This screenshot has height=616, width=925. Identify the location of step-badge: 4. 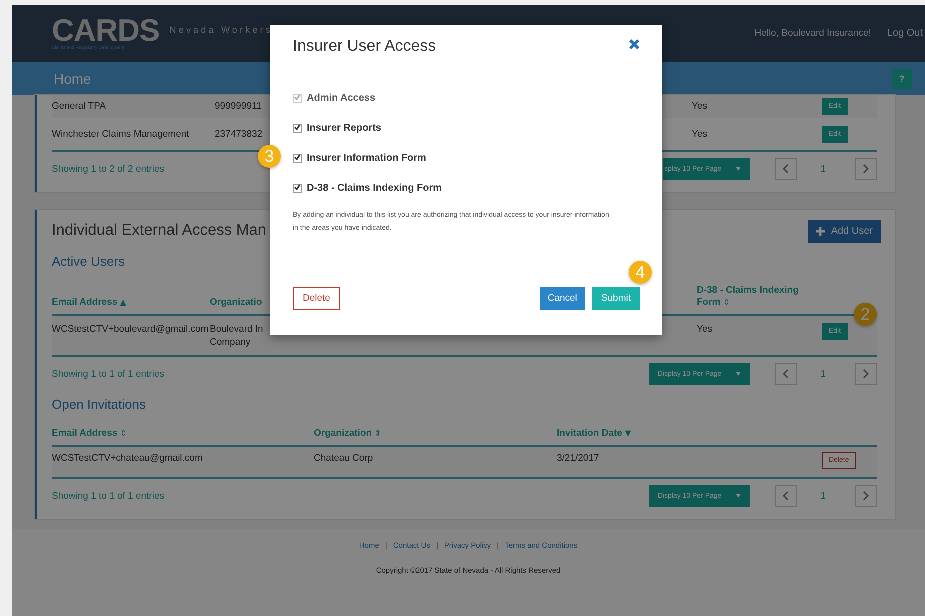
(640, 272).